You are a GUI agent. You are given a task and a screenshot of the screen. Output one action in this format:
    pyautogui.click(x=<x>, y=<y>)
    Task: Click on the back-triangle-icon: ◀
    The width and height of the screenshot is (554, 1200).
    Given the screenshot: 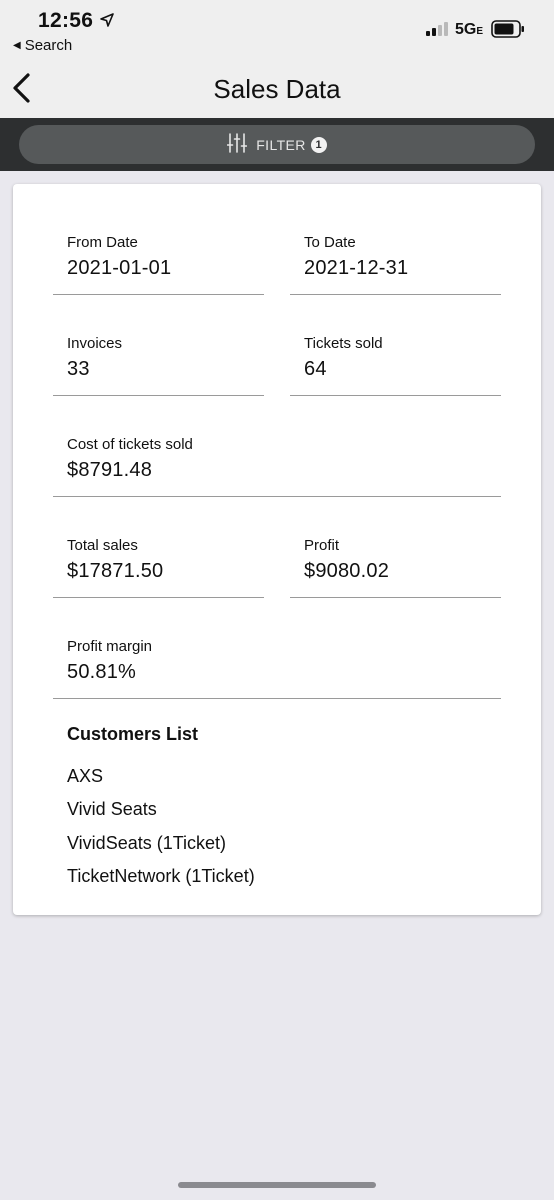 What is the action you would take?
    pyautogui.click(x=17, y=45)
    